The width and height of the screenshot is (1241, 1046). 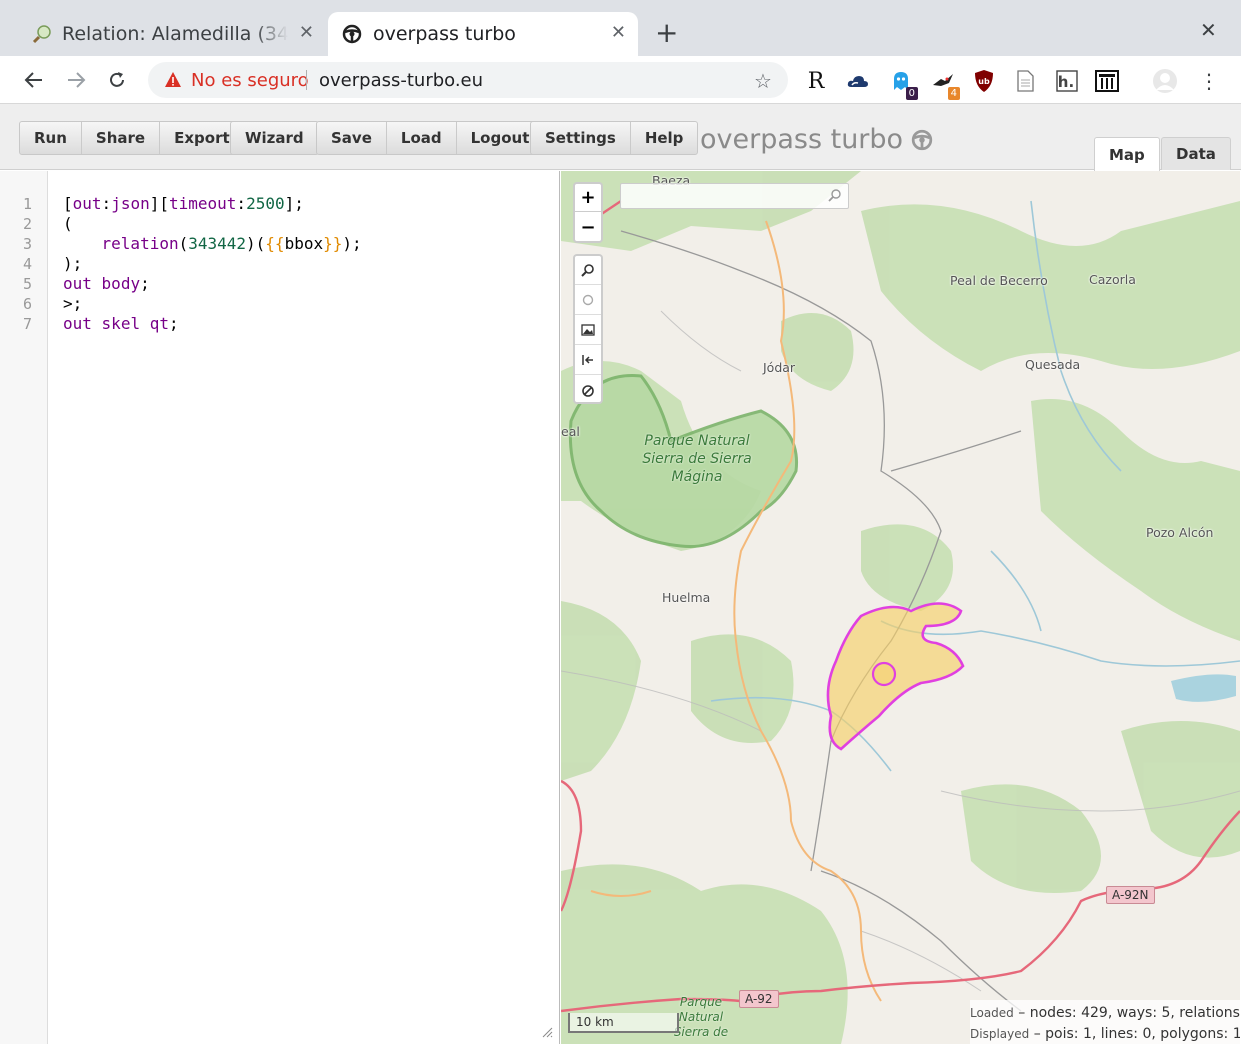 I want to click on osm-magnifier-icon, so click(x=41, y=34).